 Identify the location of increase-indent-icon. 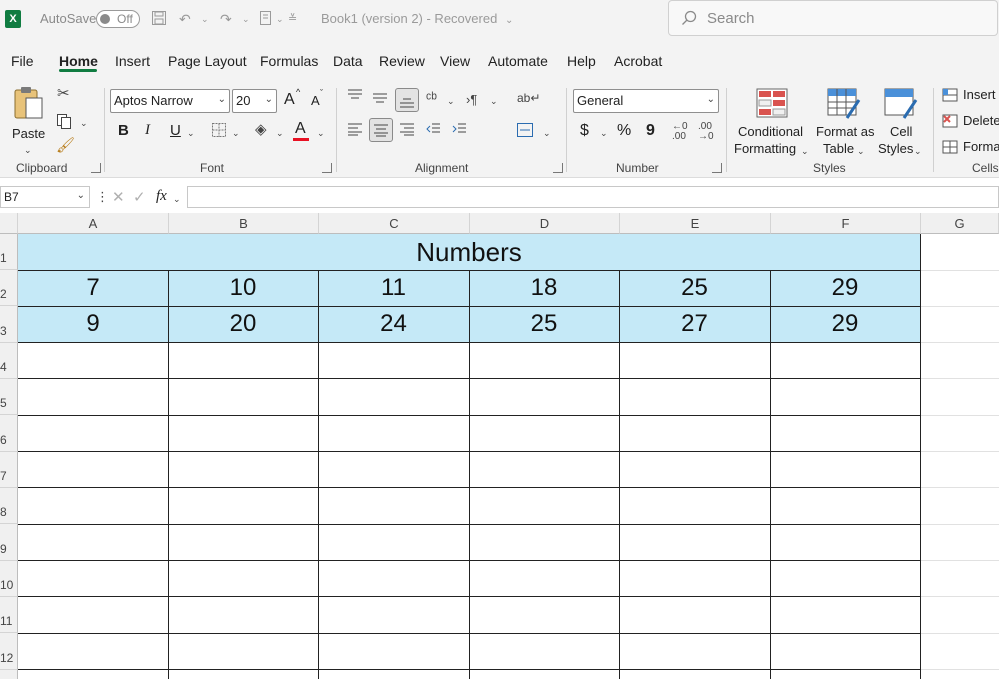
(459, 131).